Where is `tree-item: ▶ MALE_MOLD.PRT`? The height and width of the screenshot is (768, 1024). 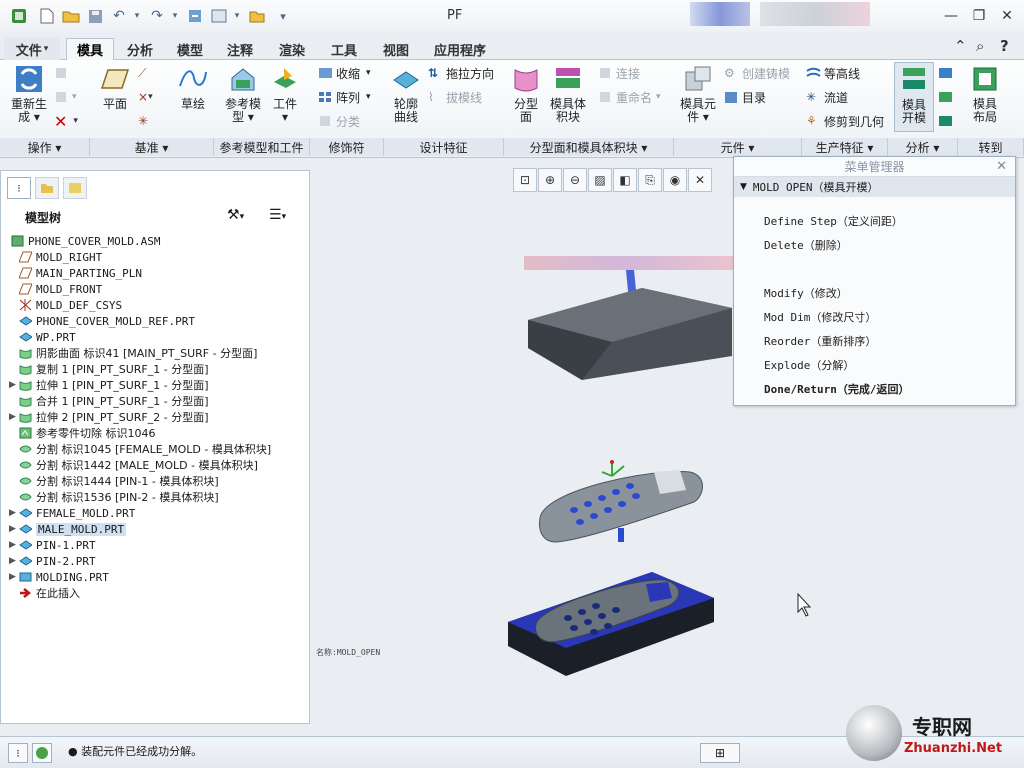 tree-item: ▶ MALE_MOLD.PRT is located at coordinates (68, 529).